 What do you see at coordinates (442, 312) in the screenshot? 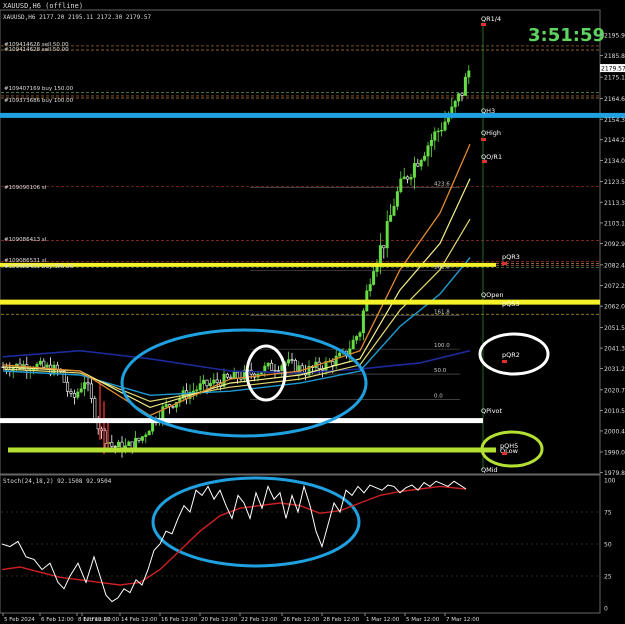
I see `fib-label: 161.8` at bounding box center [442, 312].